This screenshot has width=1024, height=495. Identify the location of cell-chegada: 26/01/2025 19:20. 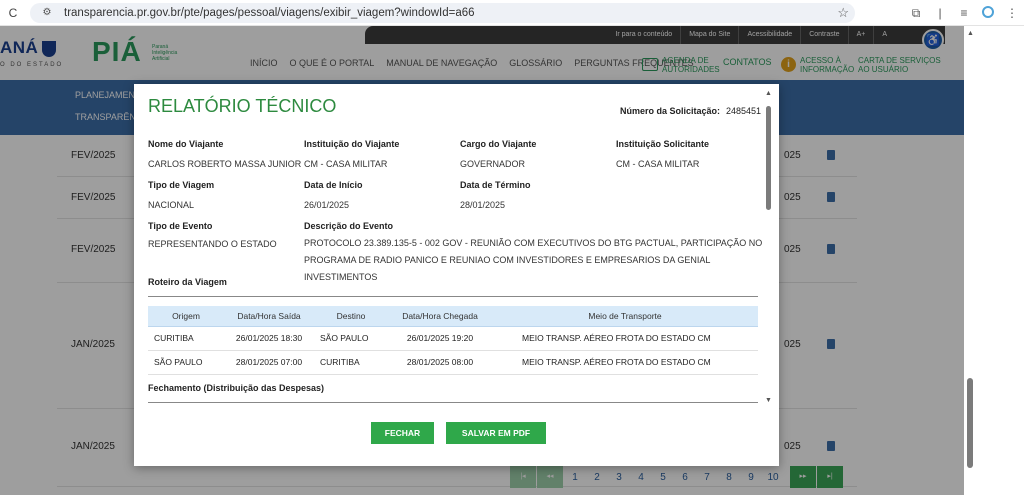
(440, 338).